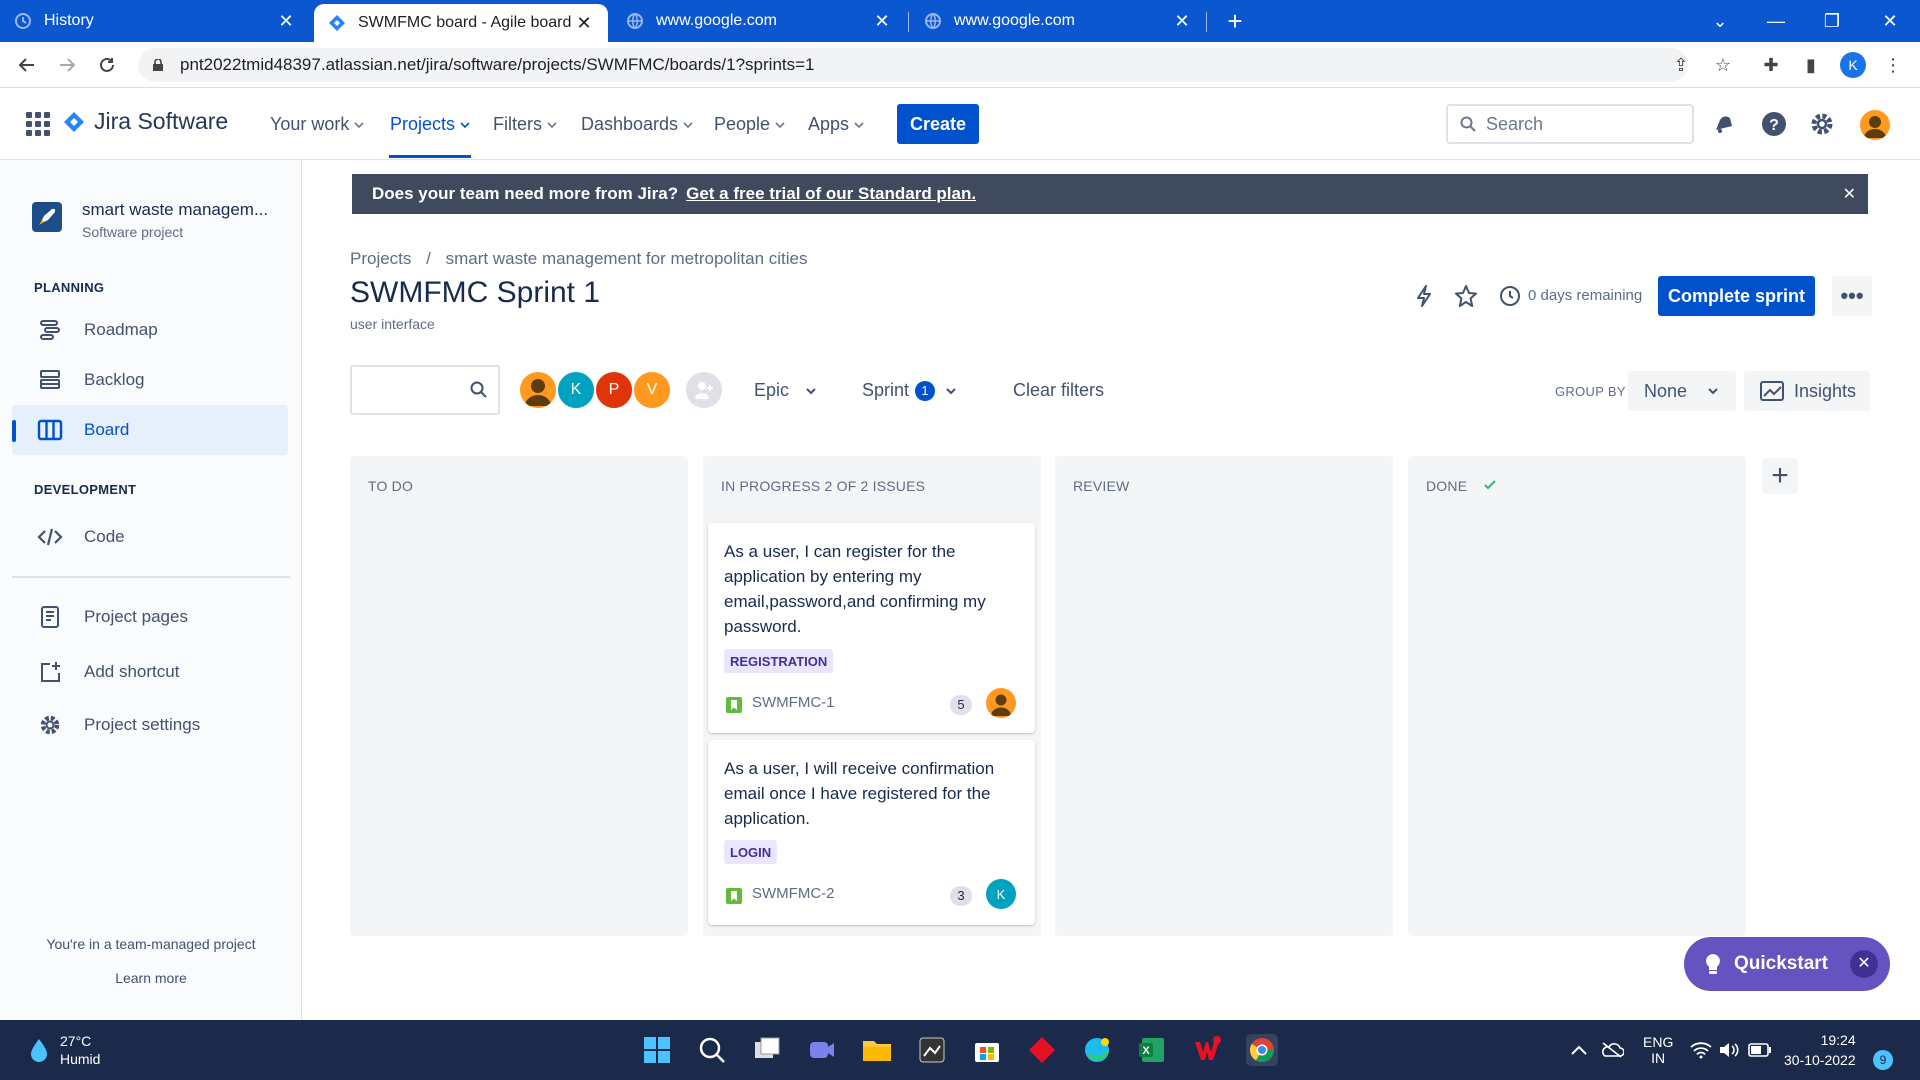 This screenshot has height=1080, width=1920. I want to click on browser-menu-icon: ⋮, so click(1893, 65).